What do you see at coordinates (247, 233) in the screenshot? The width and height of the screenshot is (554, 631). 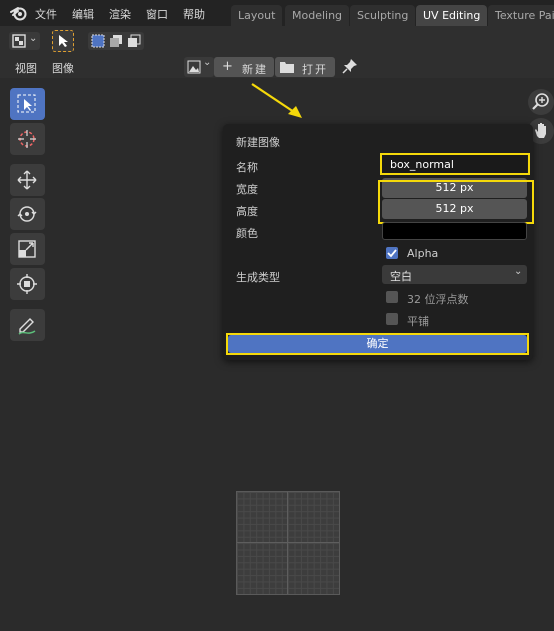 I see `color-label: 颜色` at bounding box center [247, 233].